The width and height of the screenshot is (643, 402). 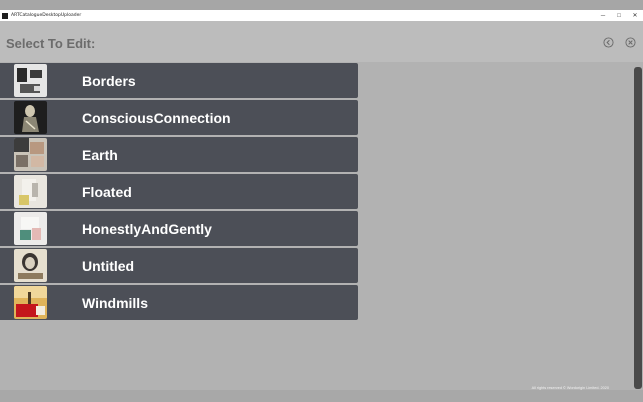 What do you see at coordinates (179, 154) in the screenshot?
I see `list-item: Earth` at bounding box center [179, 154].